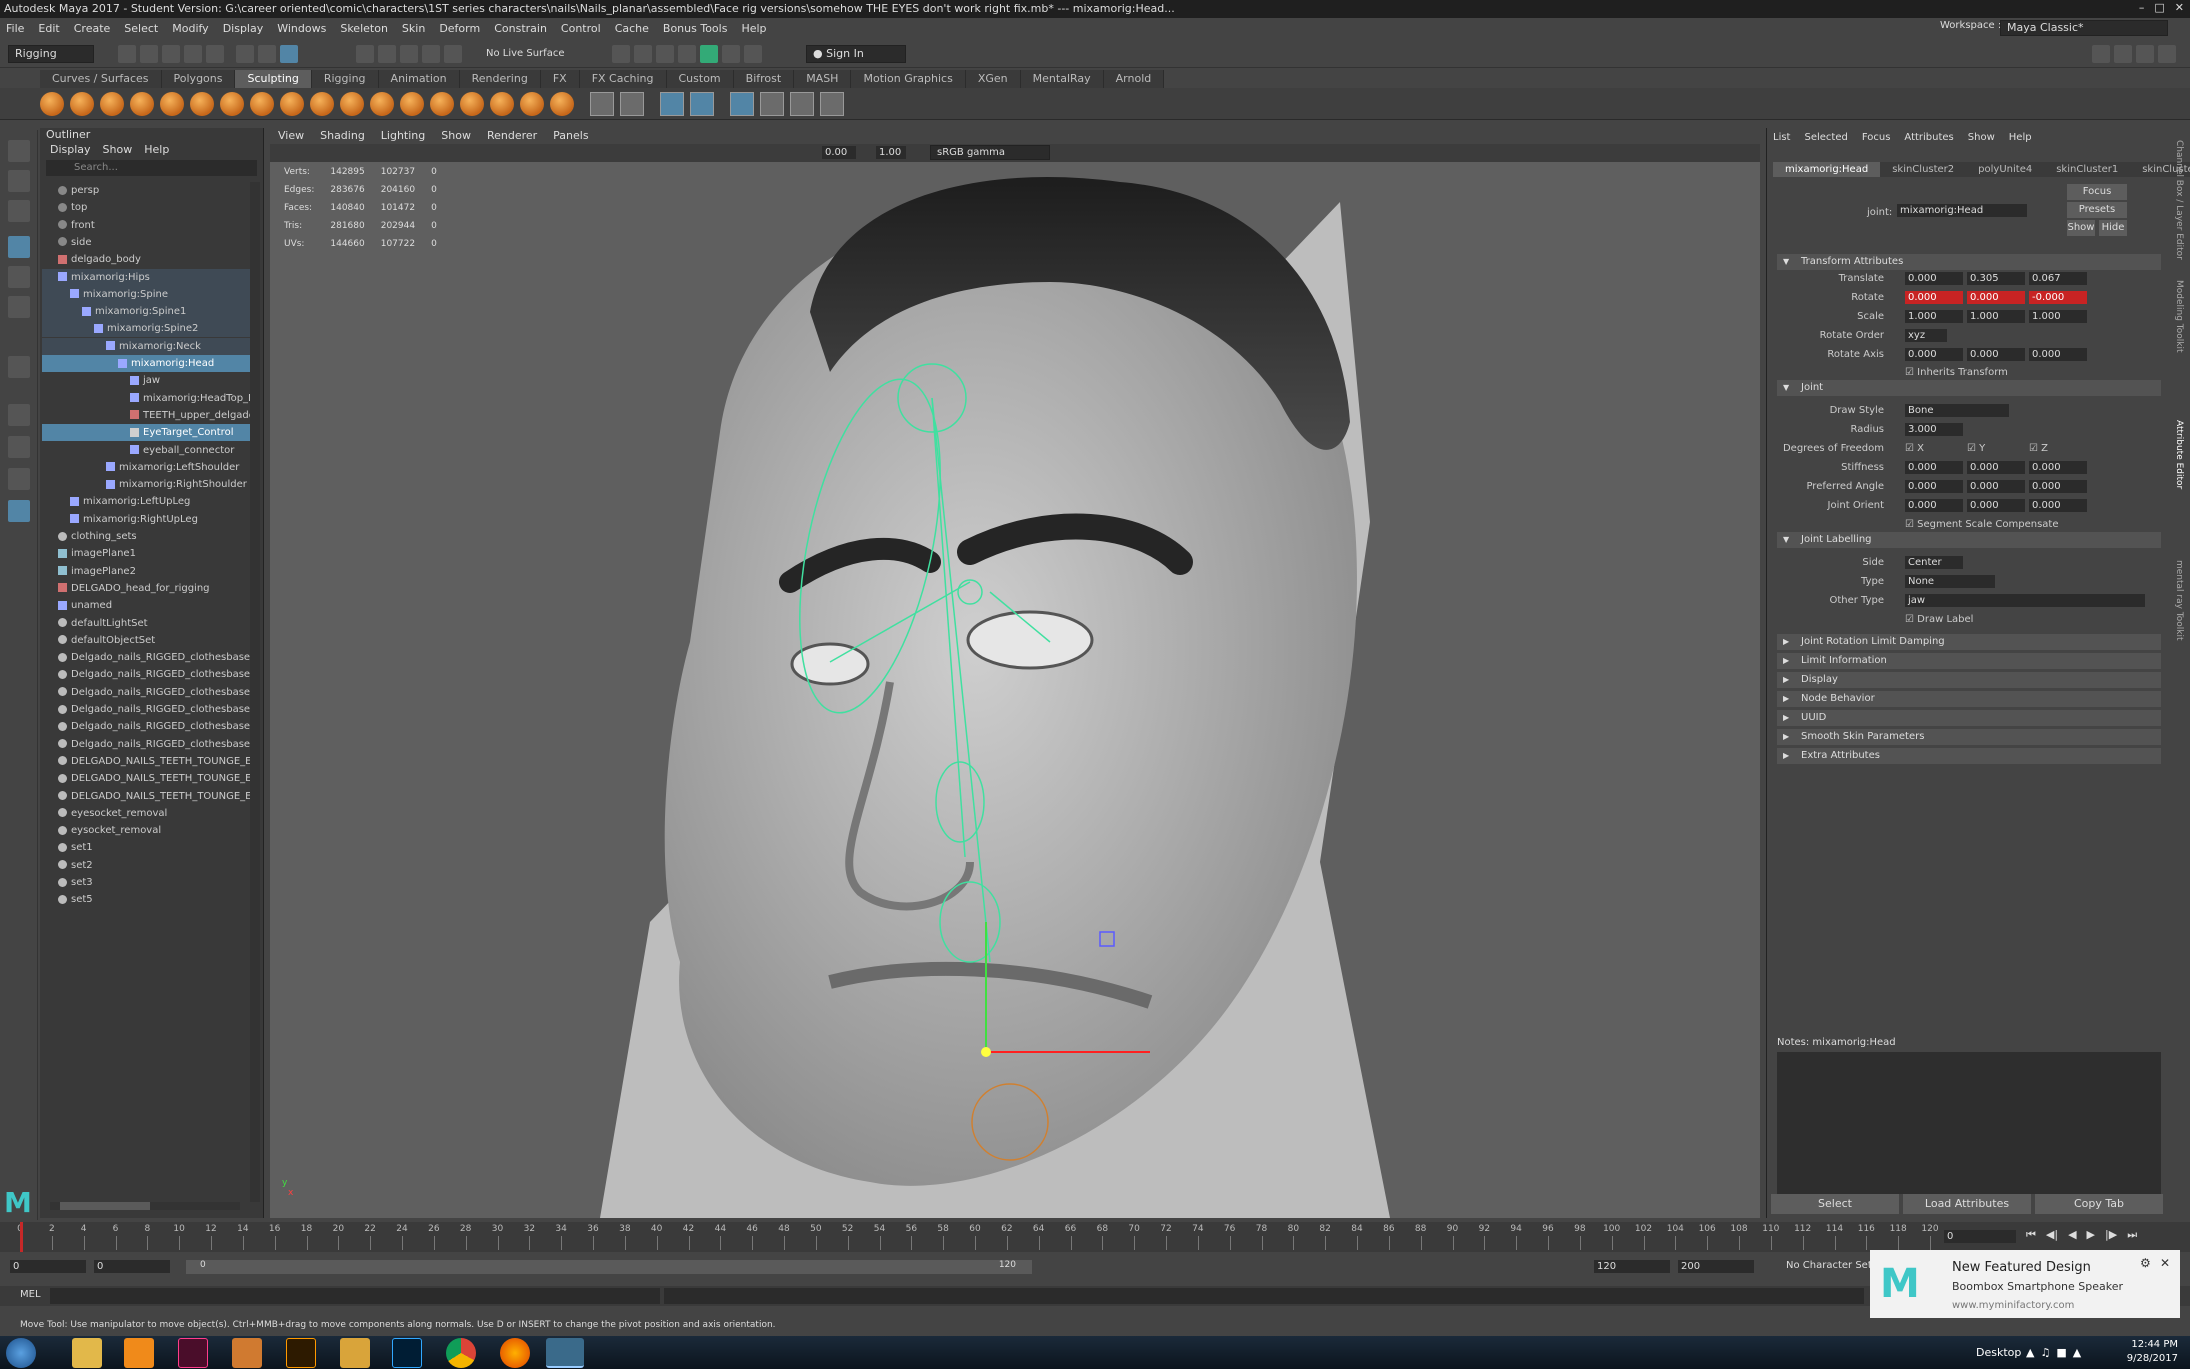 The image size is (2190, 1369). I want to click on scale-y-field: 1.000, so click(1996, 316).